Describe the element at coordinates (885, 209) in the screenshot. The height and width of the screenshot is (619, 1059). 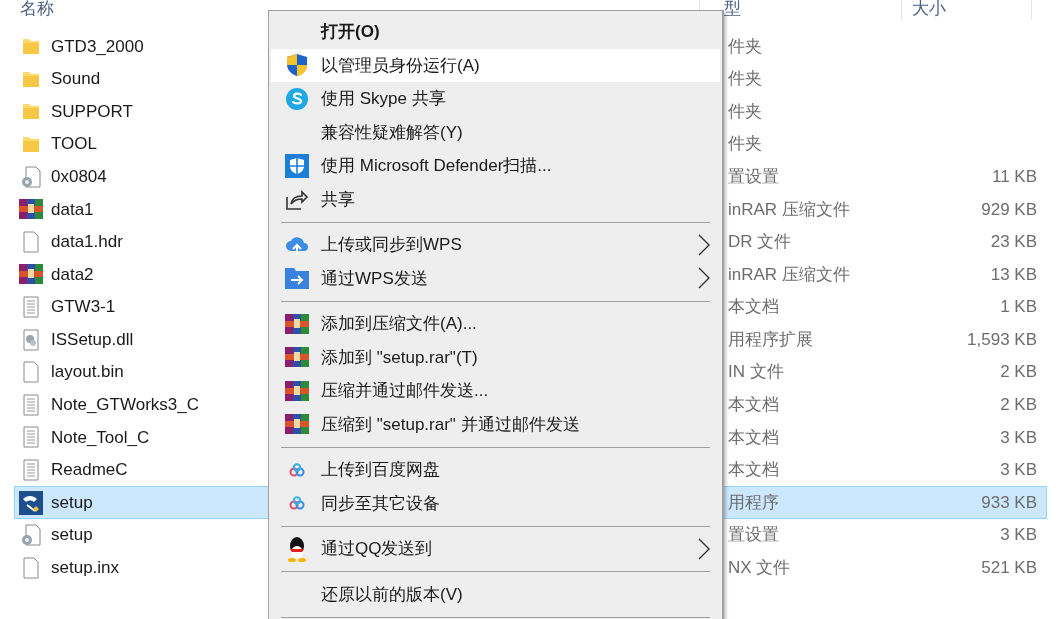
I see `file-details: inRAR 压缩文件 929 KB` at that location.